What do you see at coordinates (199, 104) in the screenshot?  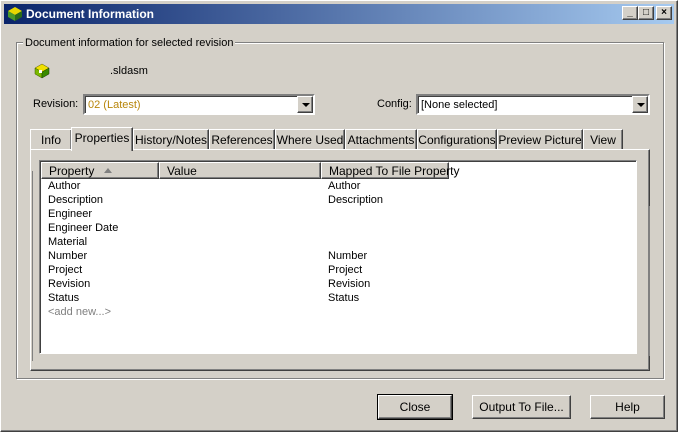 I see `revision-dropdown: 02 (Latest)` at bounding box center [199, 104].